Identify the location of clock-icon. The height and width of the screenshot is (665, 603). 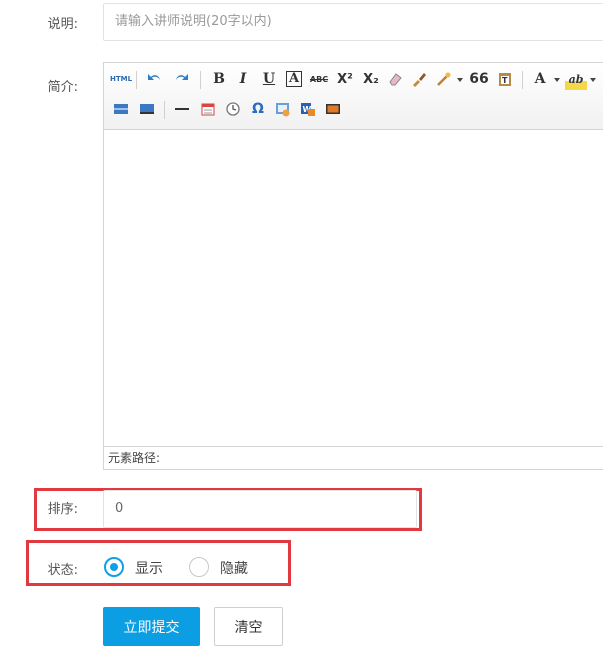
(233, 109).